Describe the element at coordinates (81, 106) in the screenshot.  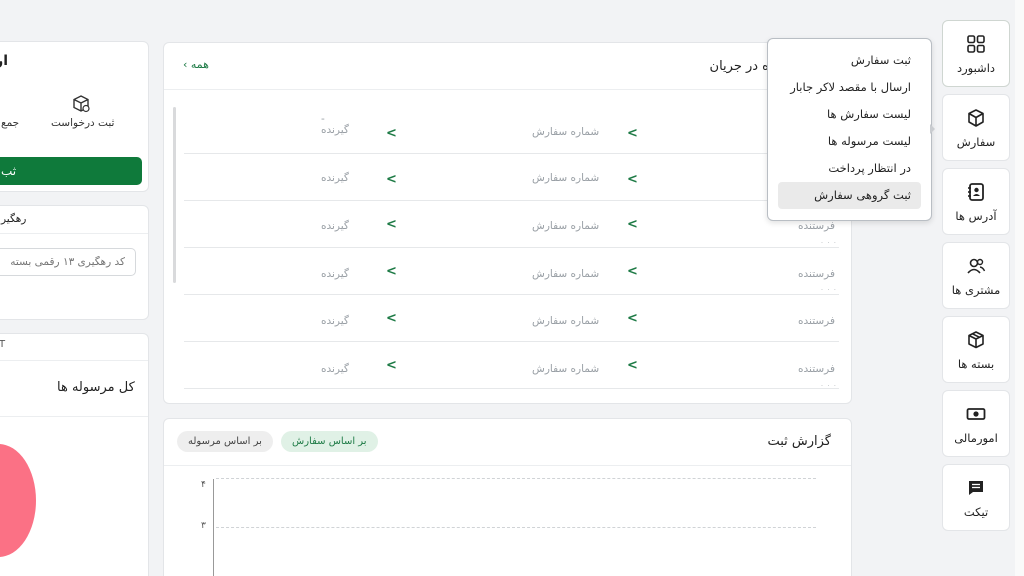
I see `register-request-icon` at that location.